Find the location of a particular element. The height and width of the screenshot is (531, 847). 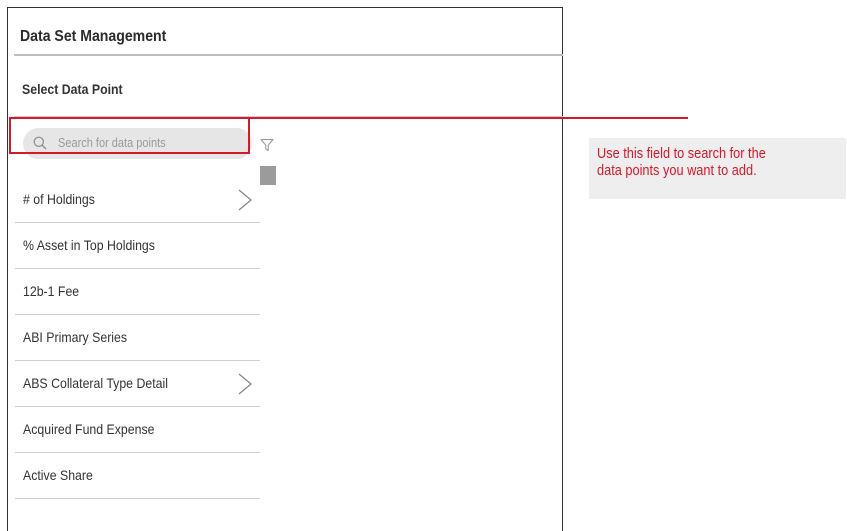

list-item-label: # of Holdings is located at coordinates (59, 199).